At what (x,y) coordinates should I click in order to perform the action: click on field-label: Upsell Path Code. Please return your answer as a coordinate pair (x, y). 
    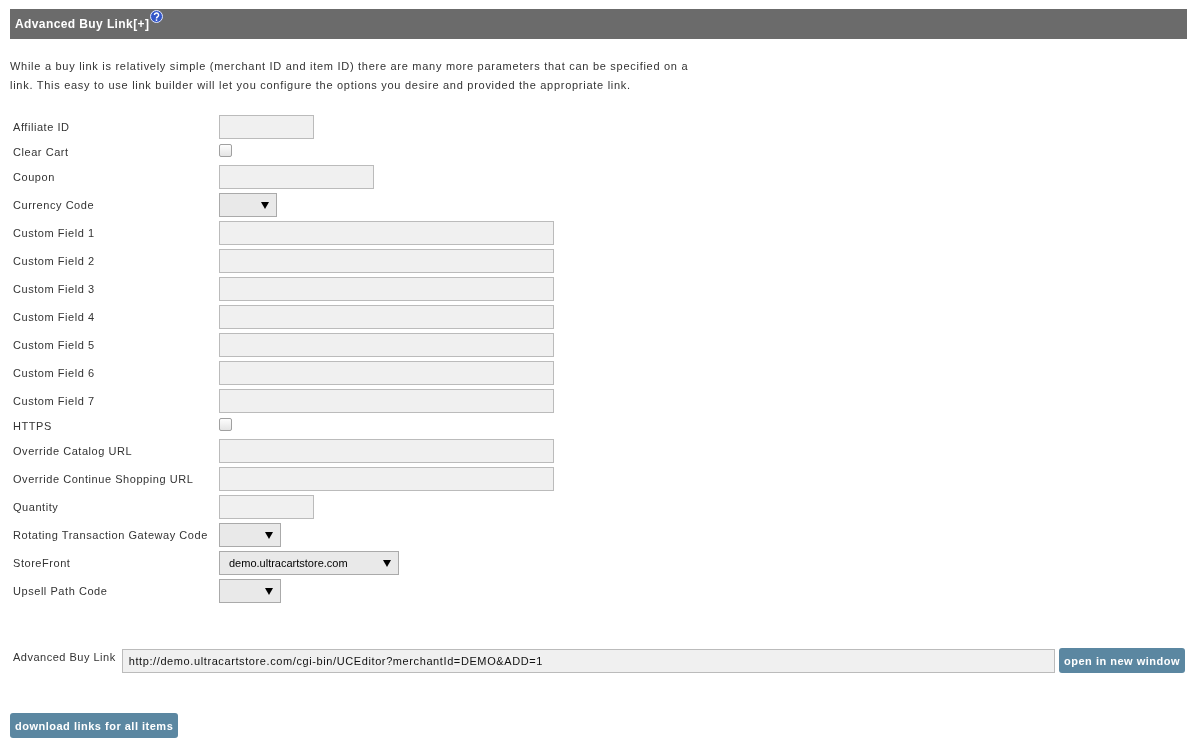
    Looking at the image, I should click on (60, 591).